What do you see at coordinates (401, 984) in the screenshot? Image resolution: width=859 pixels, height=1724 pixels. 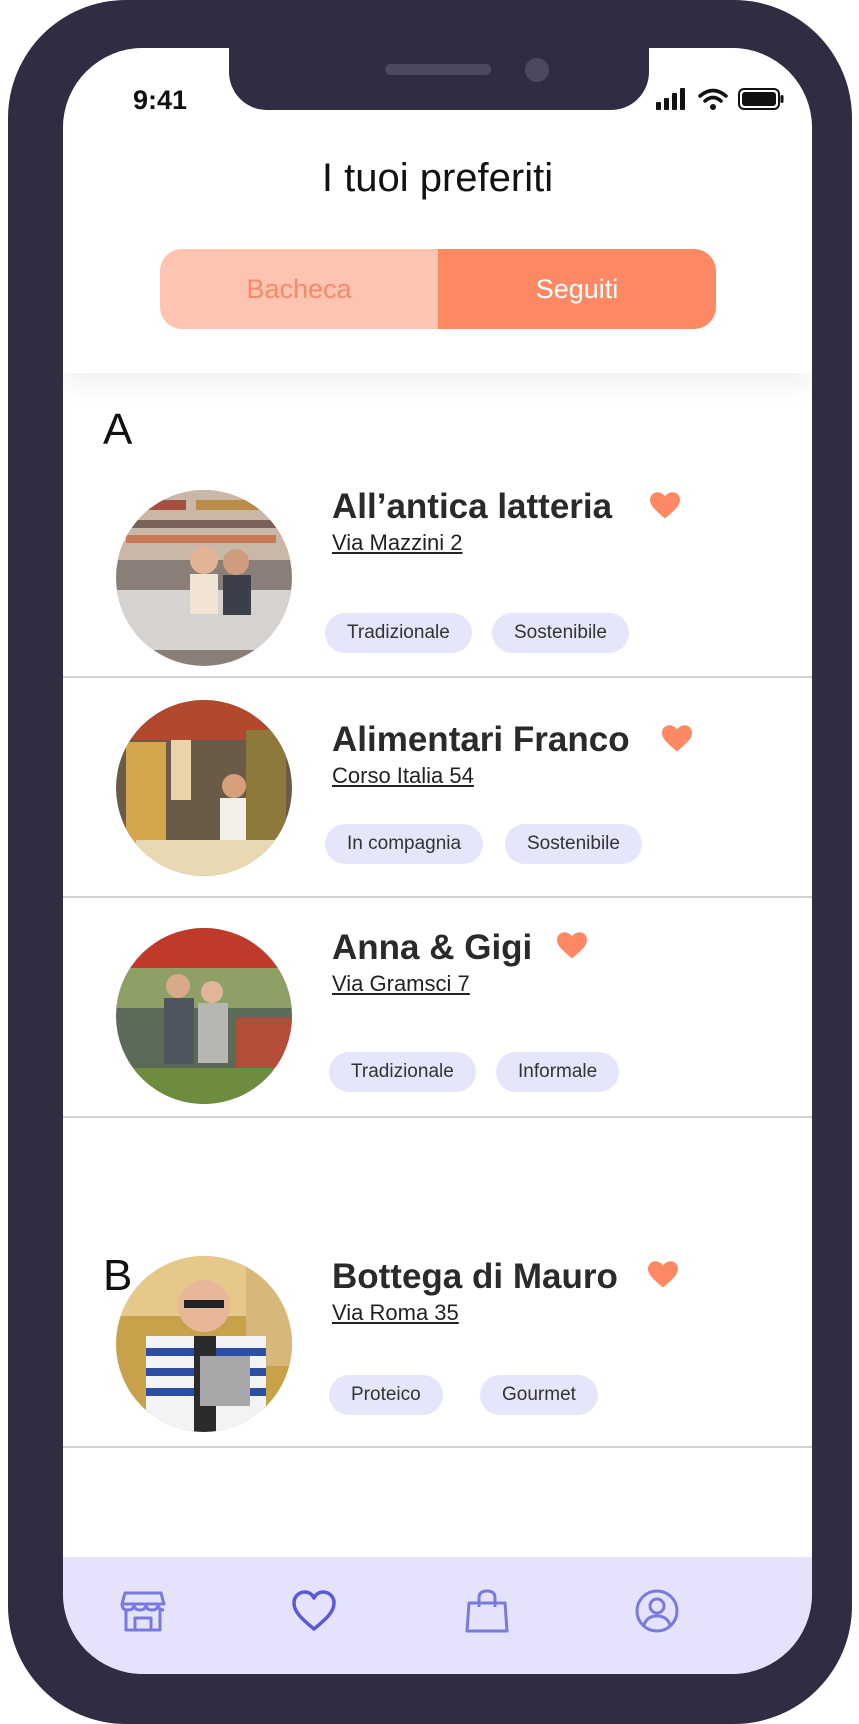 I see `shop-address: Via Gramsci 7` at bounding box center [401, 984].